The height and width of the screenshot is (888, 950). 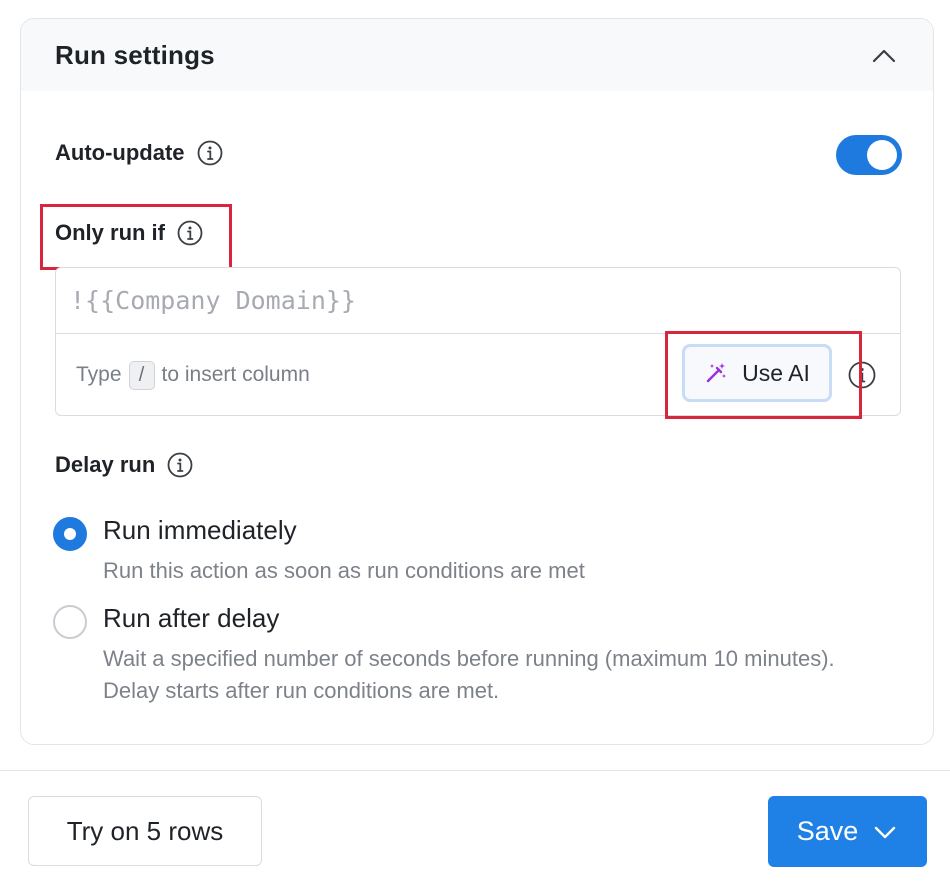 What do you see at coordinates (478, 301) in the screenshot?
I see `run-condition-input: !{{Company Domain}}` at bounding box center [478, 301].